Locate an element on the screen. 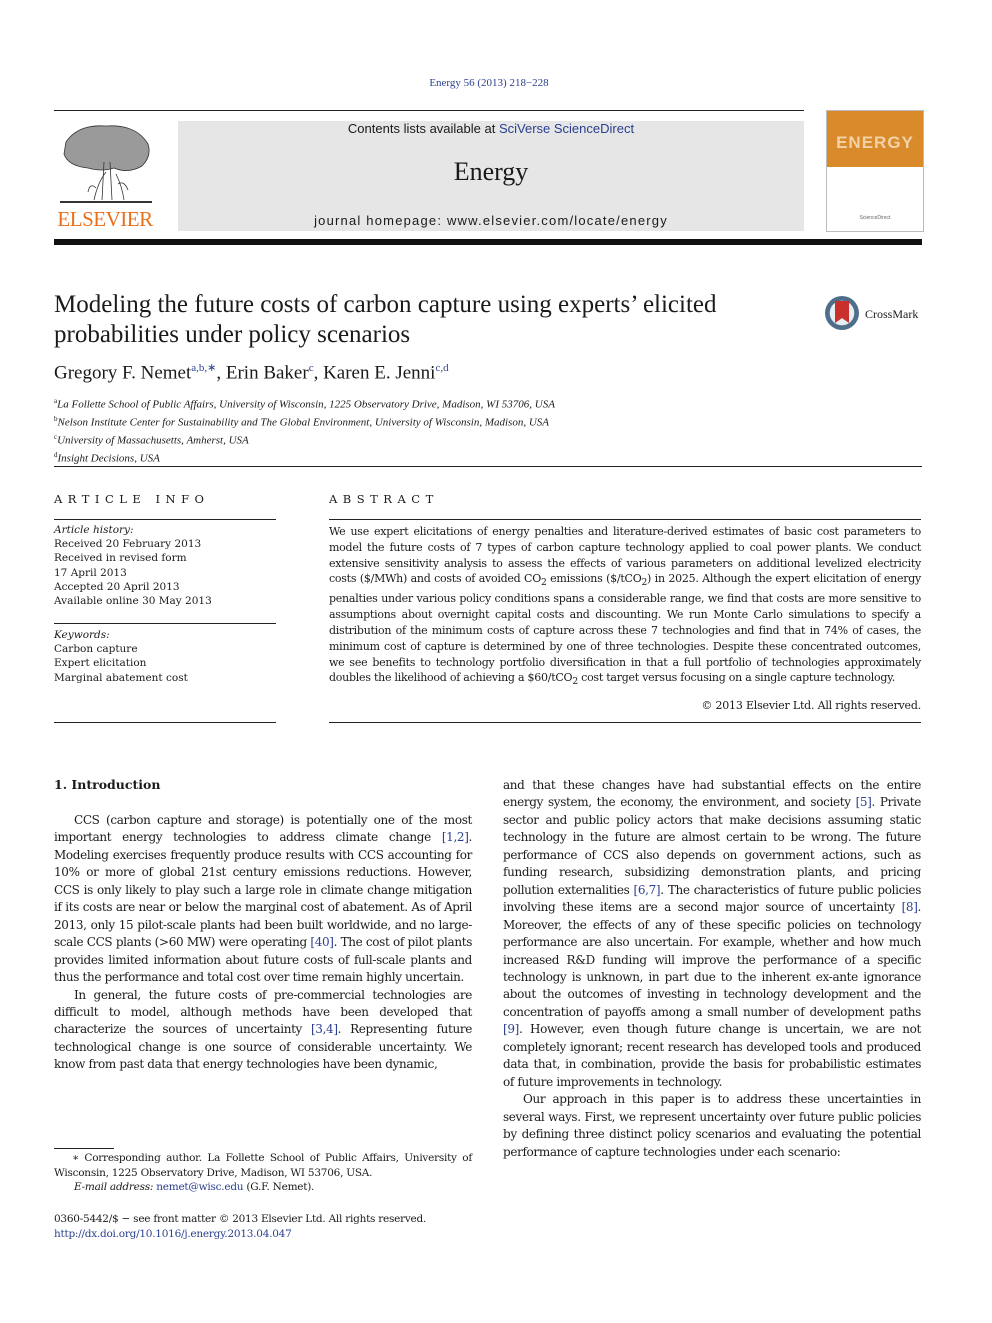 This screenshot has height=1323, width=992. author-name: Gregory F. Nemet is located at coordinates (122, 372).